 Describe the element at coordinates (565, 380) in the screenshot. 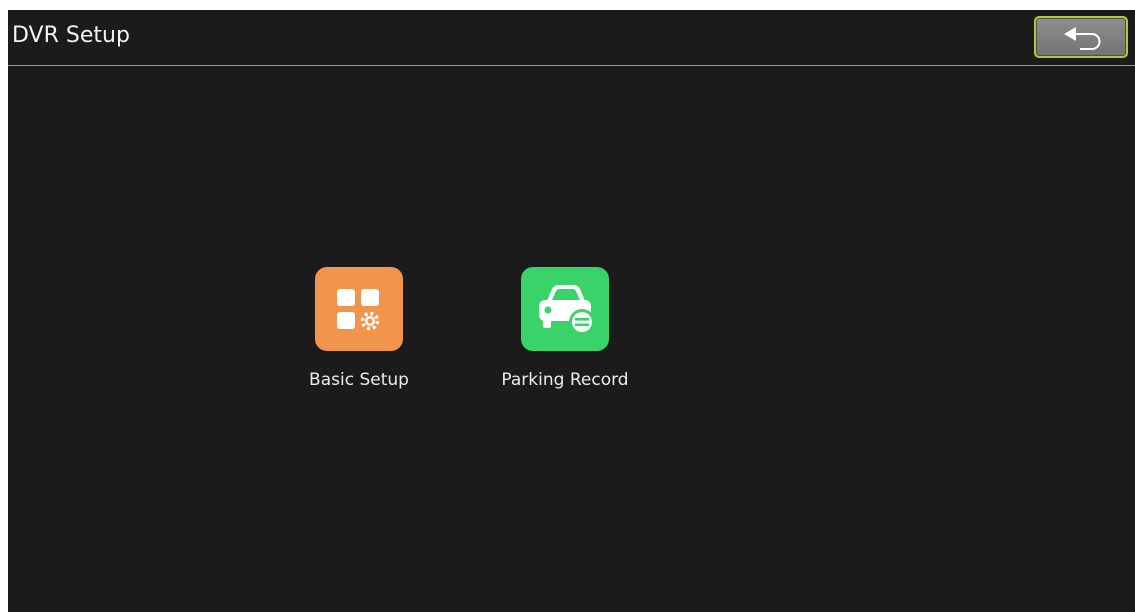

I see `parking-record-label: Parking Record` at that location.